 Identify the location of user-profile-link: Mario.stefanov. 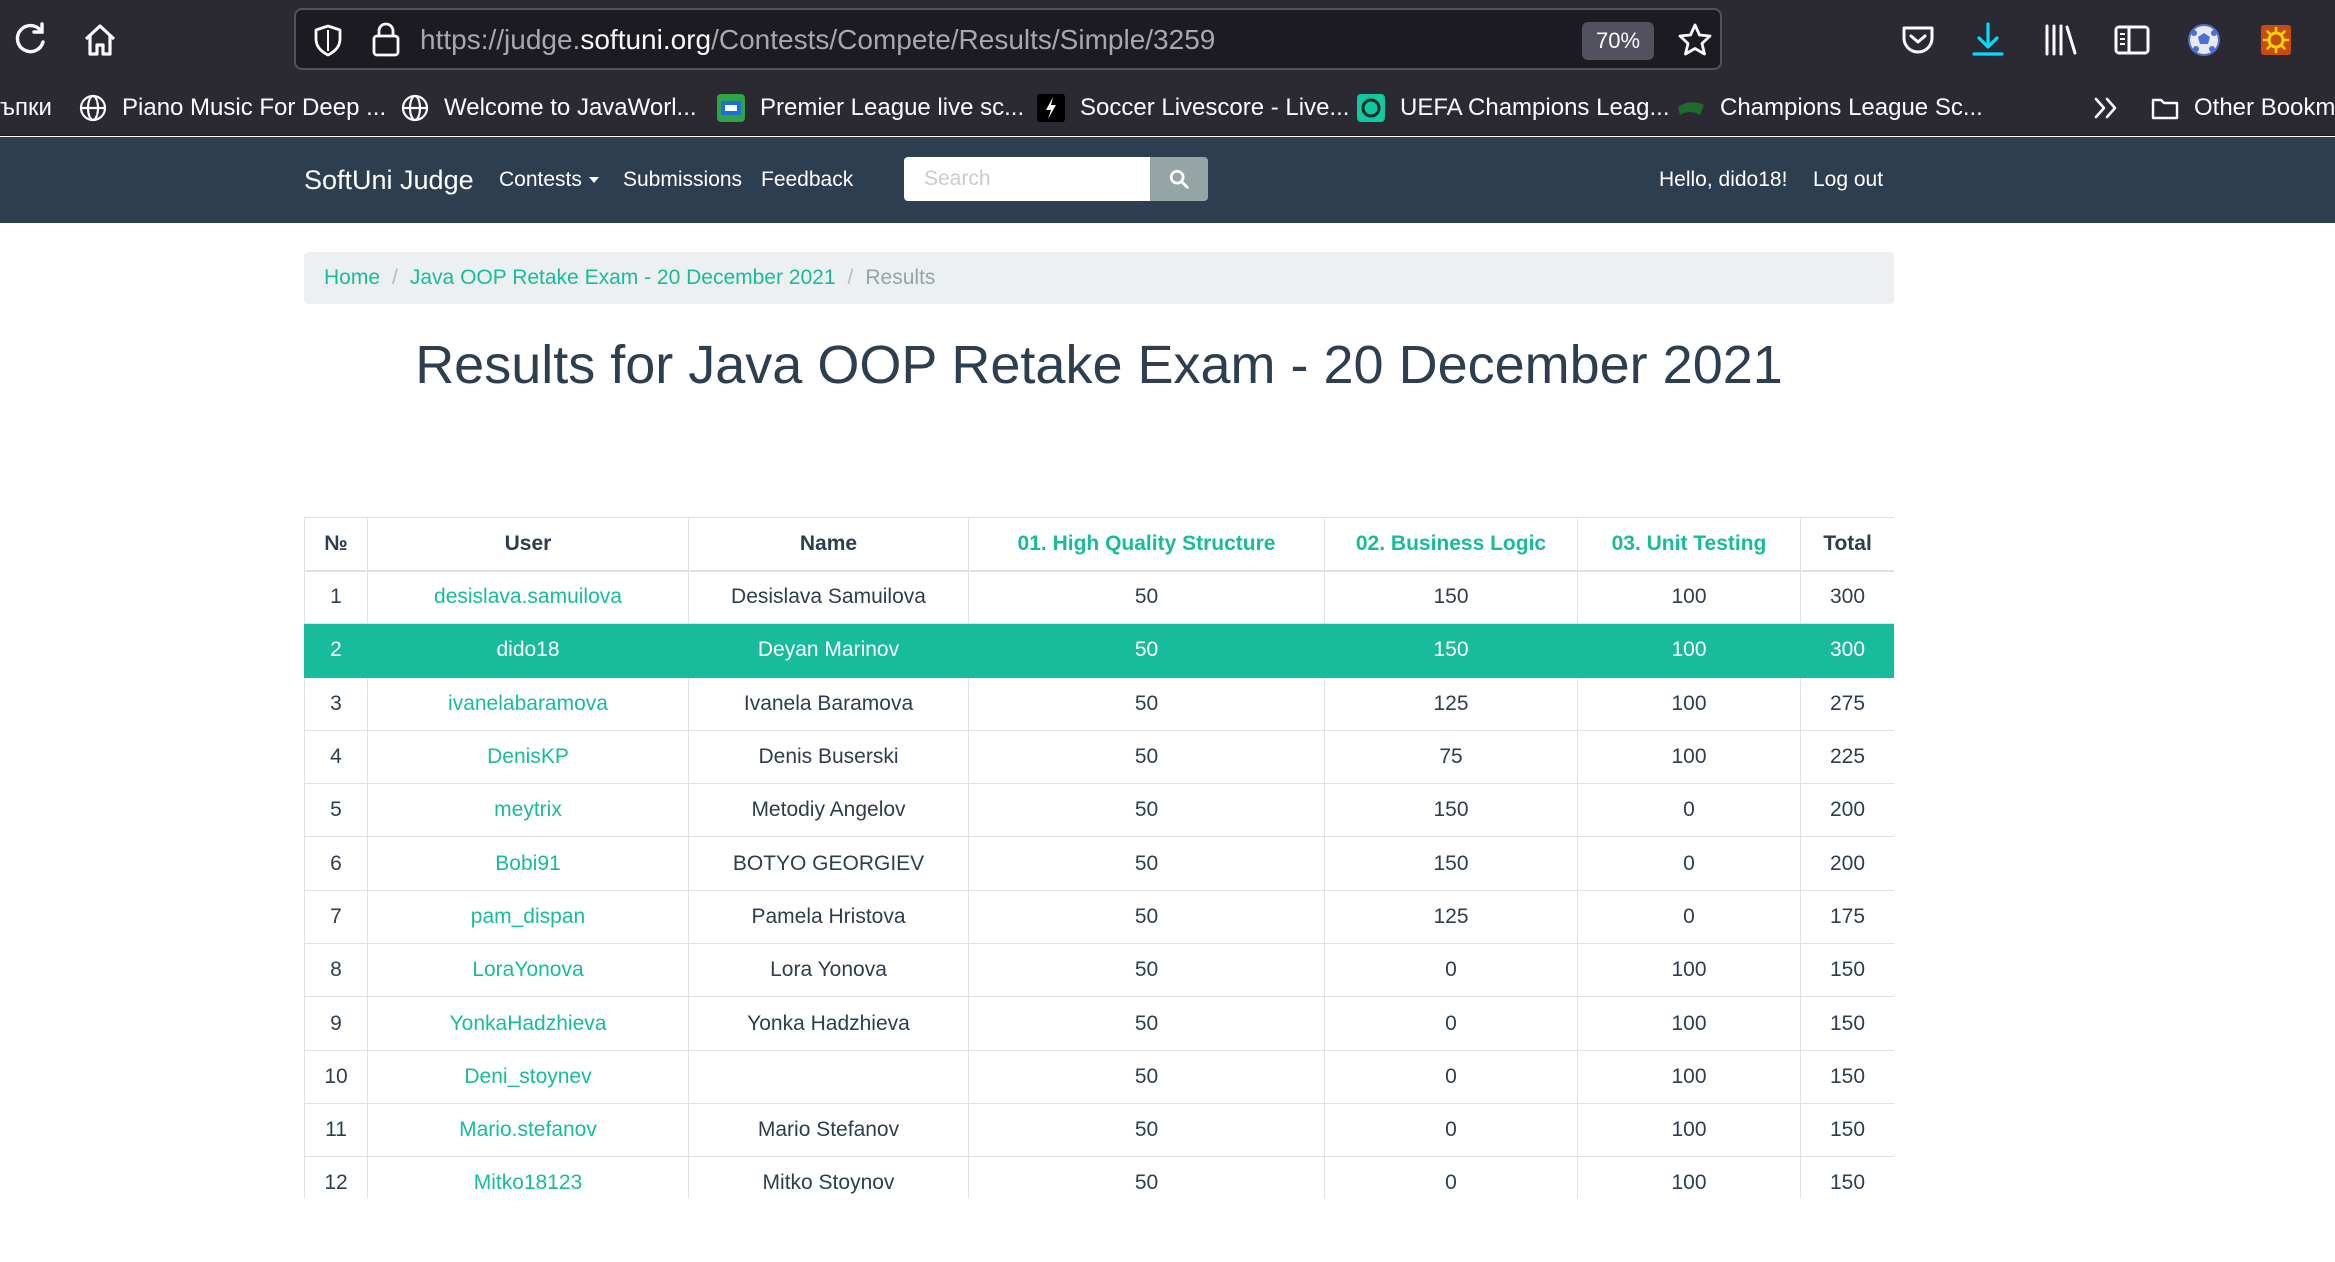
(528, 1129).